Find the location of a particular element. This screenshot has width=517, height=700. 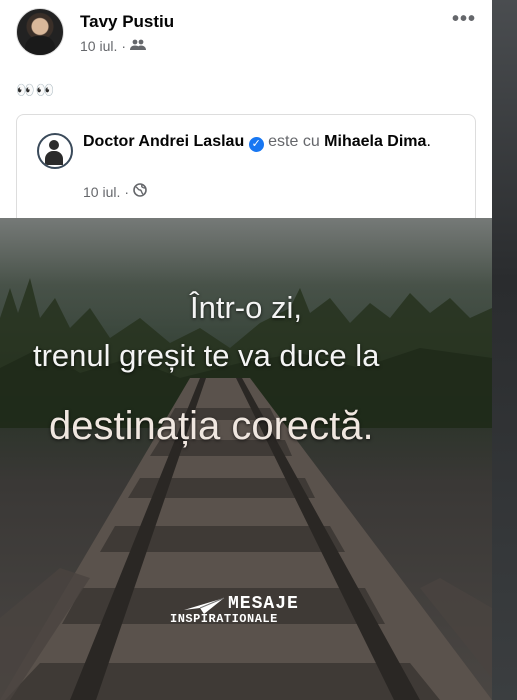

shared-author-avatar is located at coordinates (55, 151).